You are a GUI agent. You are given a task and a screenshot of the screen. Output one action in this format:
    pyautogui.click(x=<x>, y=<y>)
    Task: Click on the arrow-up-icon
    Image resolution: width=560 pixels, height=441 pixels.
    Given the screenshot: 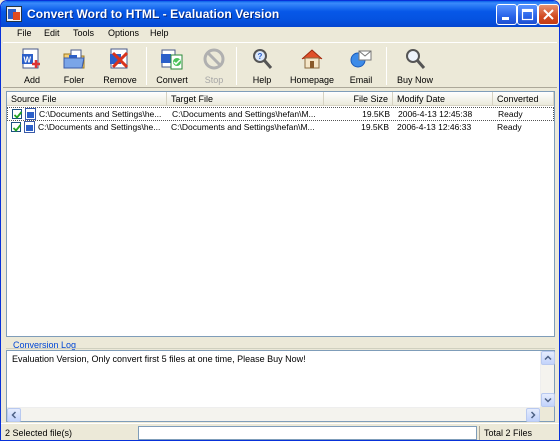 What is the action you would take?
    pyautogui.click(x=548, y=358)
    